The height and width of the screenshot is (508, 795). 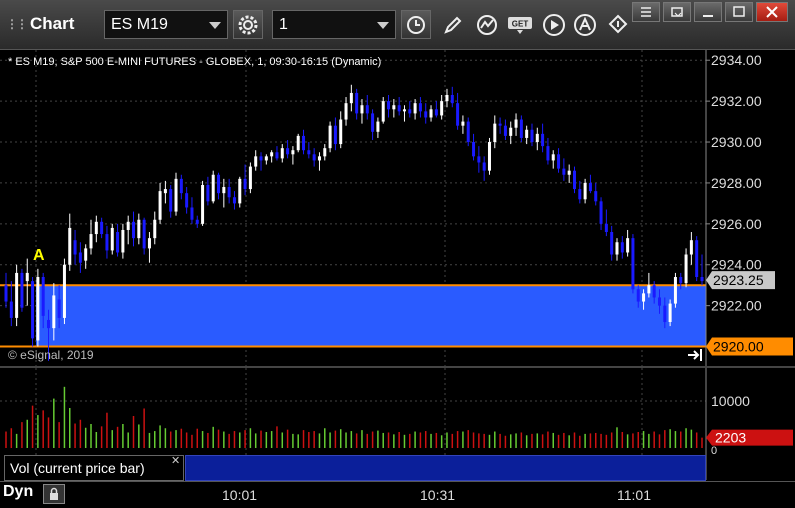 What do you see at coordinates (554, 25) in the screenshot?
I see `replay-button` at bounding box center [554, 25].